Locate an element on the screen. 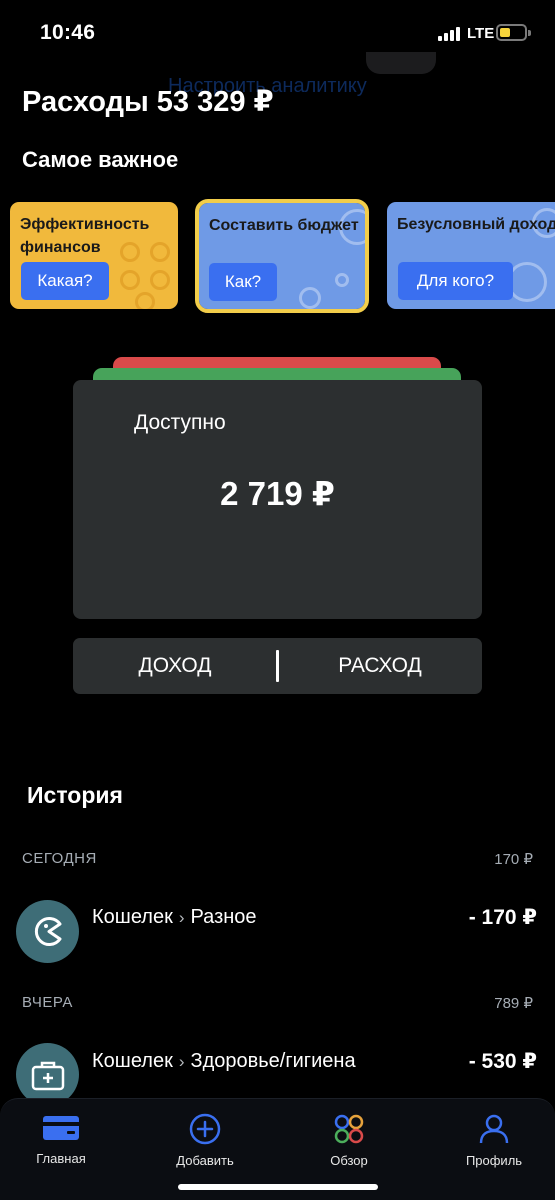  person-icon is located at coordinates (494, 1129).